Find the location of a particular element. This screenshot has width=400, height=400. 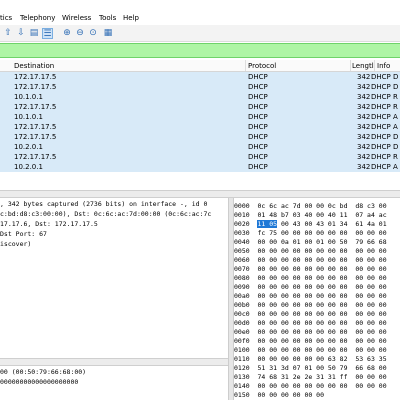

hex-selected-bytes: 11 05 is located at coordinates (267, 224).